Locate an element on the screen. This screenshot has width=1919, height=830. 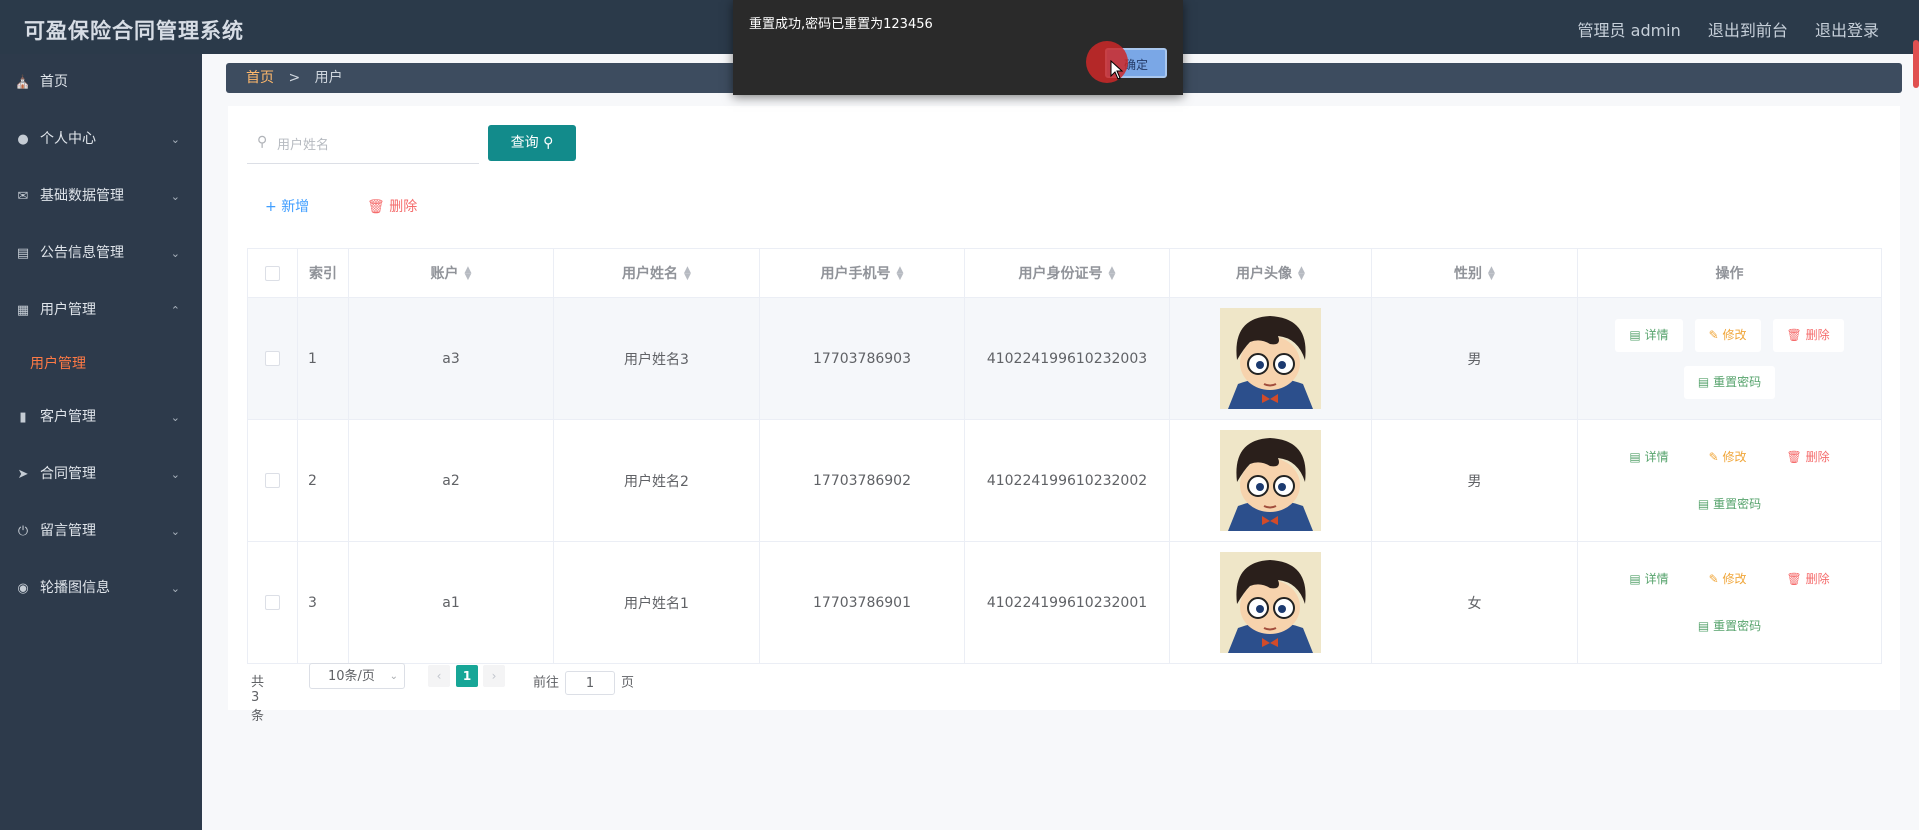
search-field: ⚲ is located at coordinates (363, 144).